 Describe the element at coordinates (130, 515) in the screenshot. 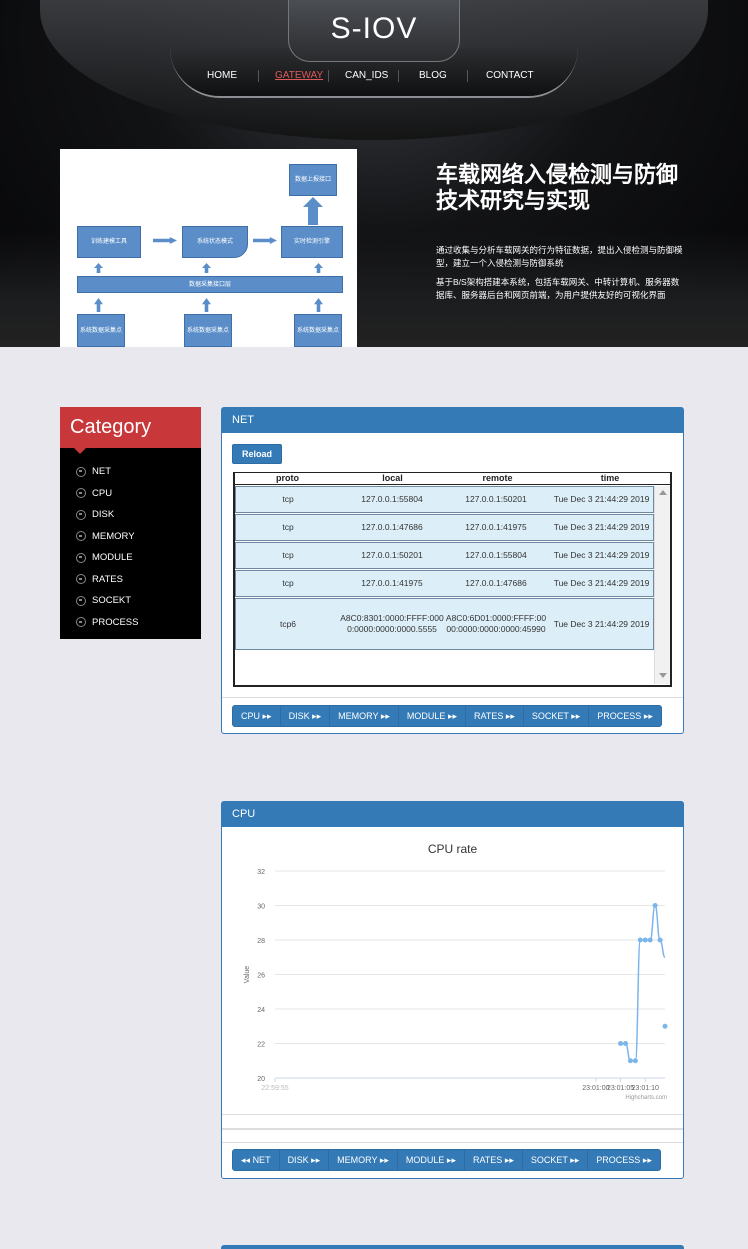

I see `category-item-disk: DISK` at that location.